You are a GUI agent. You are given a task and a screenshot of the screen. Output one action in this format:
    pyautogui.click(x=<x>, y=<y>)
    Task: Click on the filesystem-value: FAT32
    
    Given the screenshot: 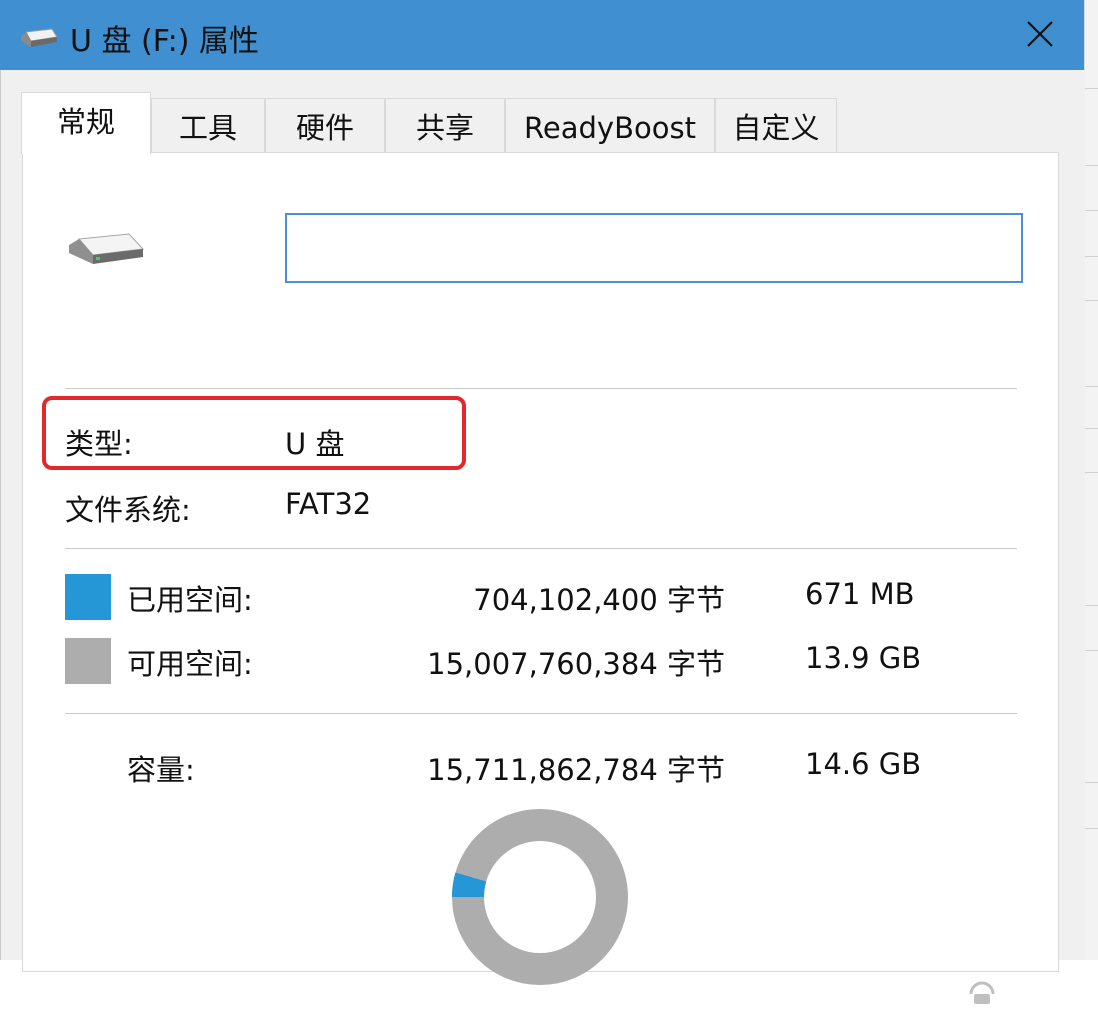 What is the action you would take?
    pyautogui.click(x=328, y=504)
    